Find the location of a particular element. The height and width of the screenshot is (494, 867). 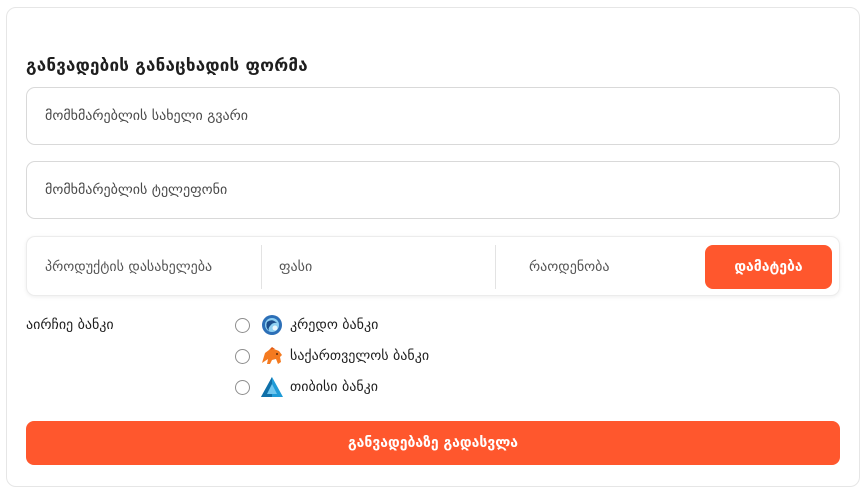

product-price-cell is located at coordinates (384, 267).